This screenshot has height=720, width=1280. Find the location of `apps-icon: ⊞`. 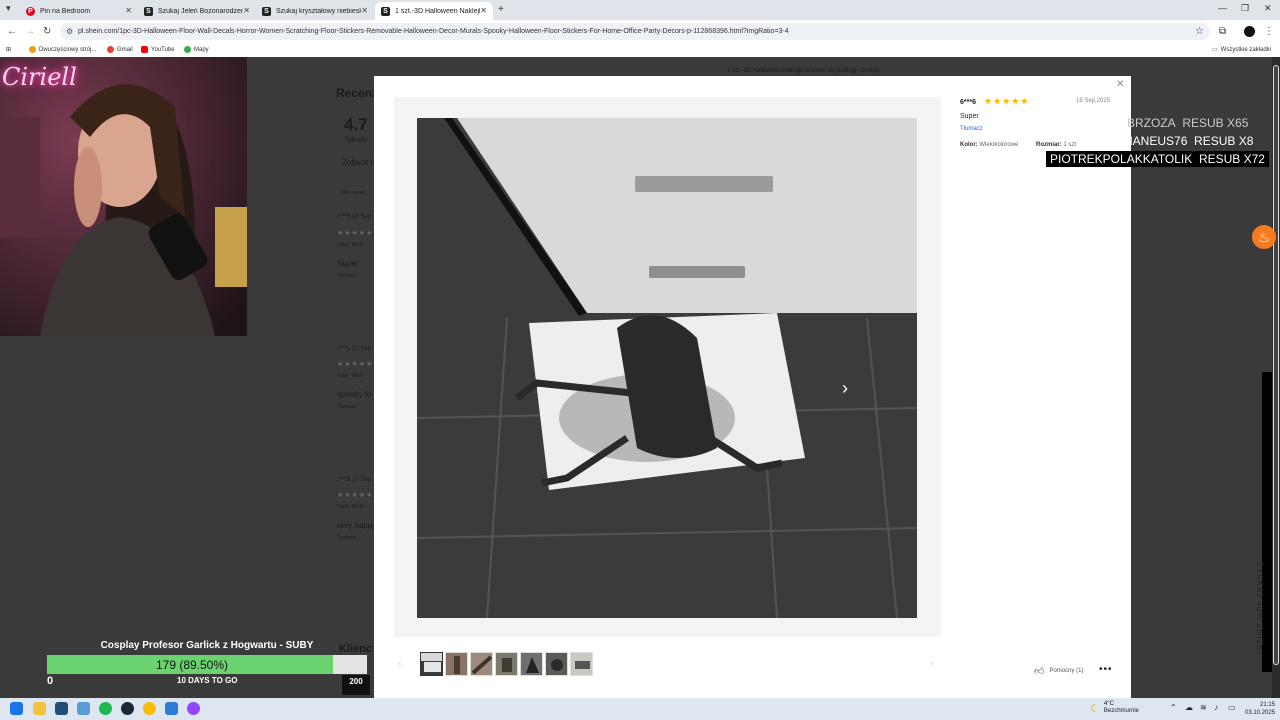

apps-icon: ⊞ is located at coordinates (8, 49).